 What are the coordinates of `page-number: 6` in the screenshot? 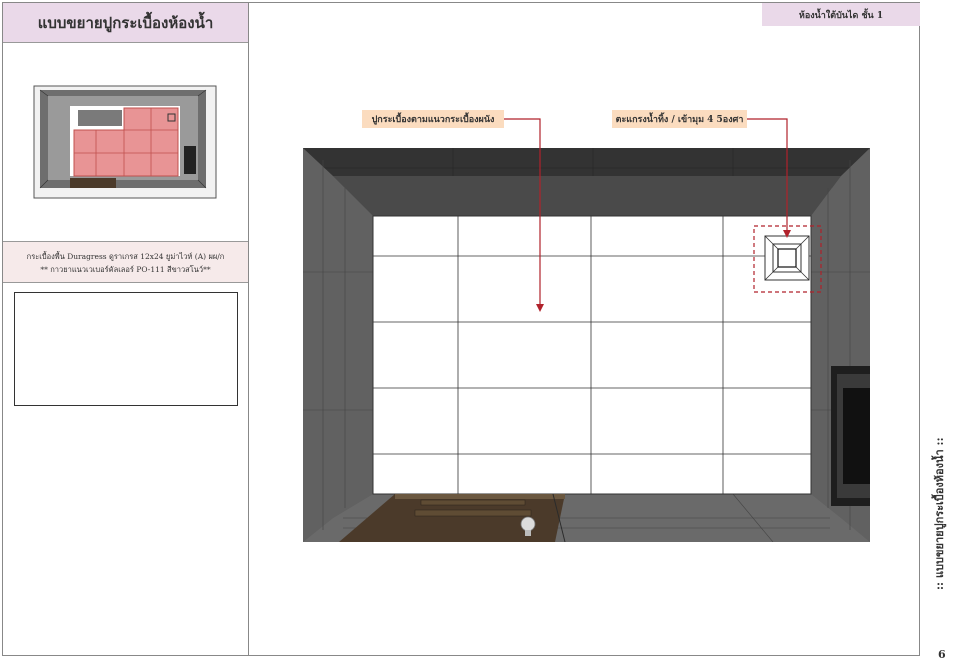 It's located at (942, 654).